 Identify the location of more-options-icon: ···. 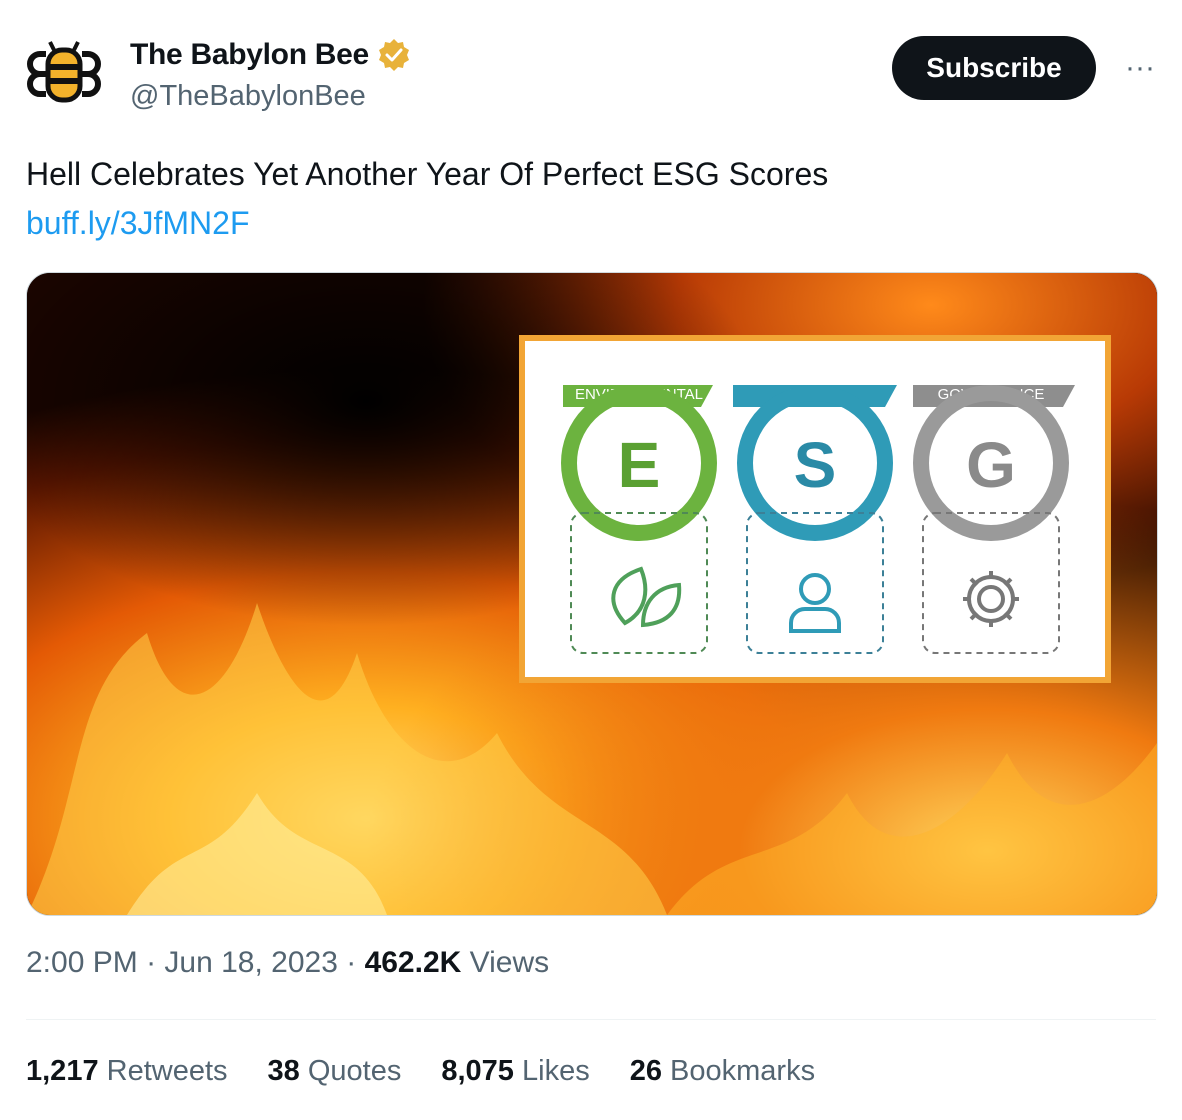
(1140, 68).